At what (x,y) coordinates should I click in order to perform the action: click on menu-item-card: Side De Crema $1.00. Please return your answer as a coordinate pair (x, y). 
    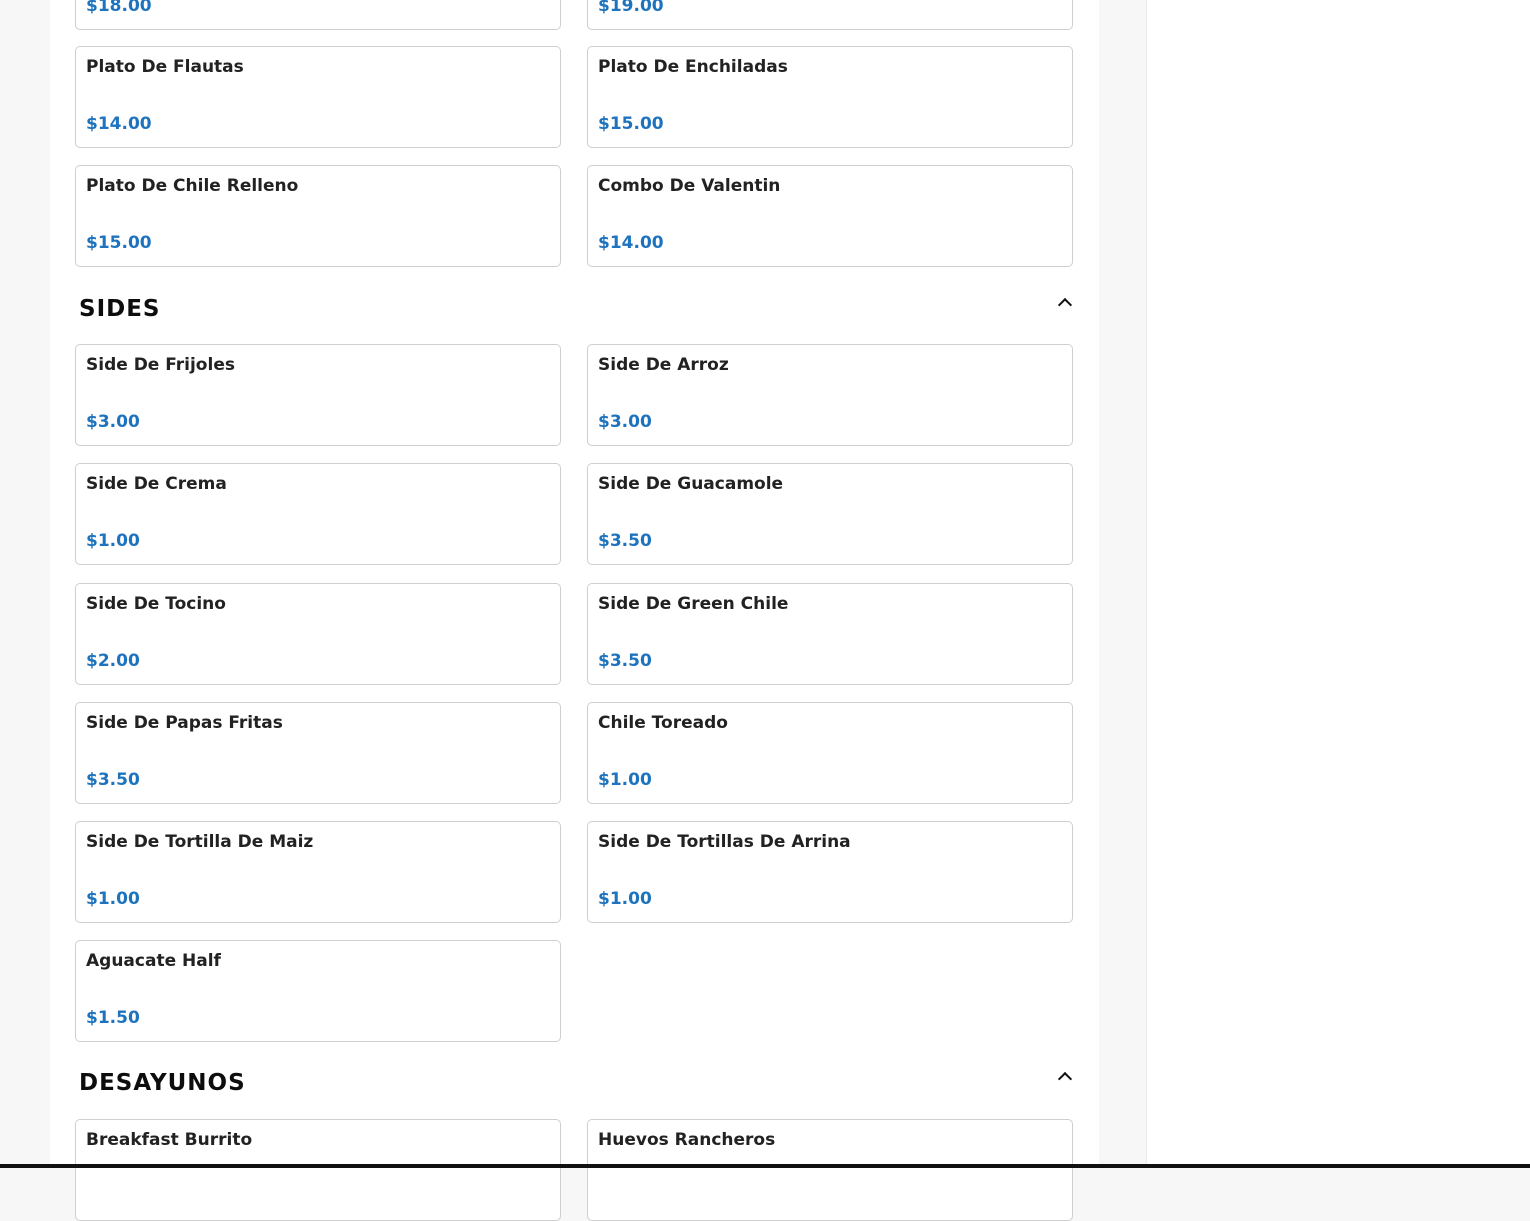
    Looking at the image, I should click on (318, 514).